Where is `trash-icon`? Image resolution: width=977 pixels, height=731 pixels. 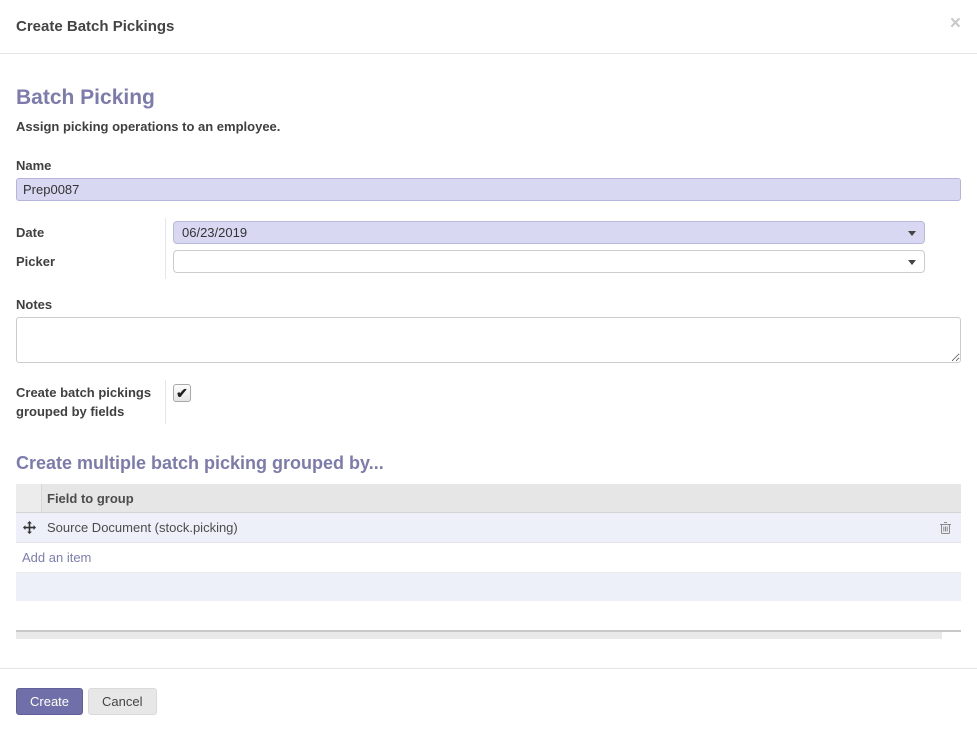
trash-icon is located at coordinates (945, 527).